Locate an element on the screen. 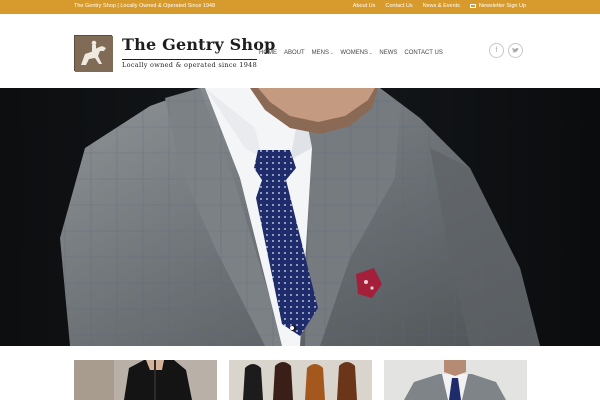 Image resolution: width=600 pixels, height=400 pixels. nav-mens: MENS⌄ is located at coordinates (323, 53).